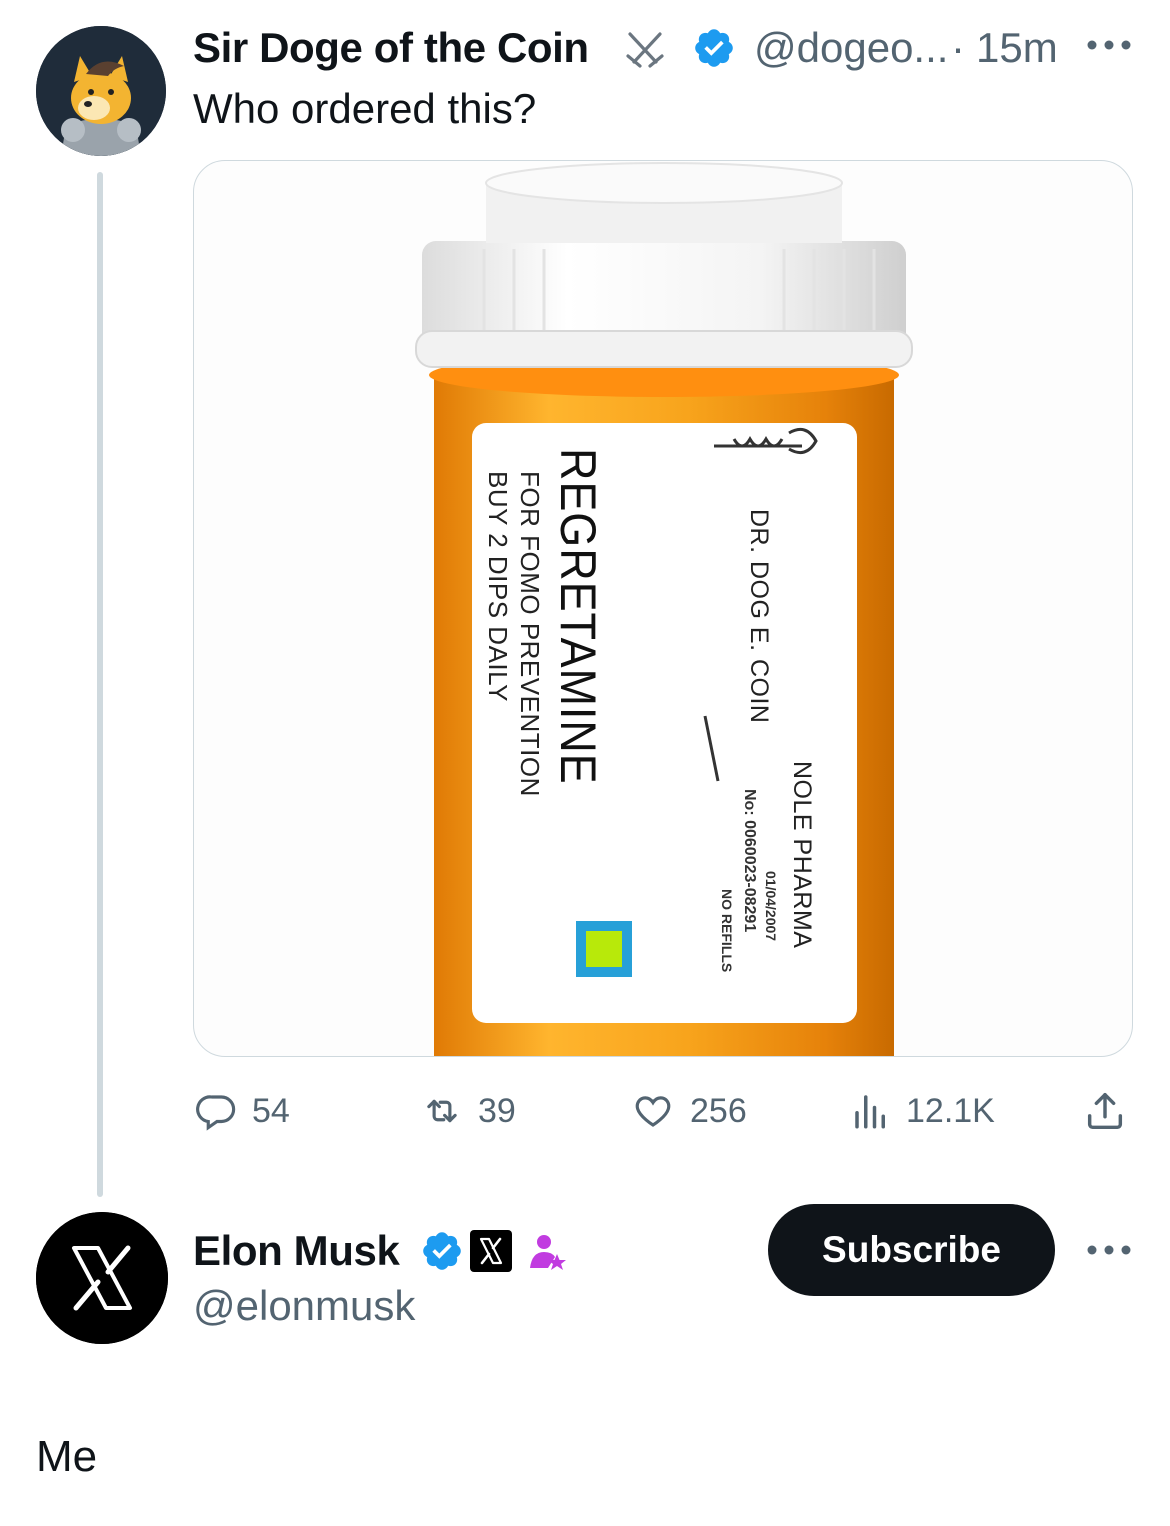  I want to click on like-button: 256, so click(688, 1111).